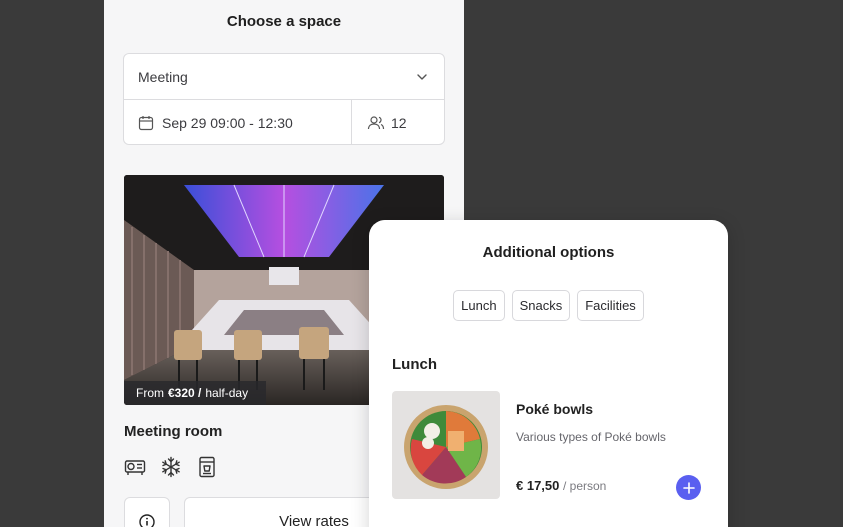 This screenshot has width=843, height=527. I want to click on price-tag: From €320 / half-day, so click(195, 393).